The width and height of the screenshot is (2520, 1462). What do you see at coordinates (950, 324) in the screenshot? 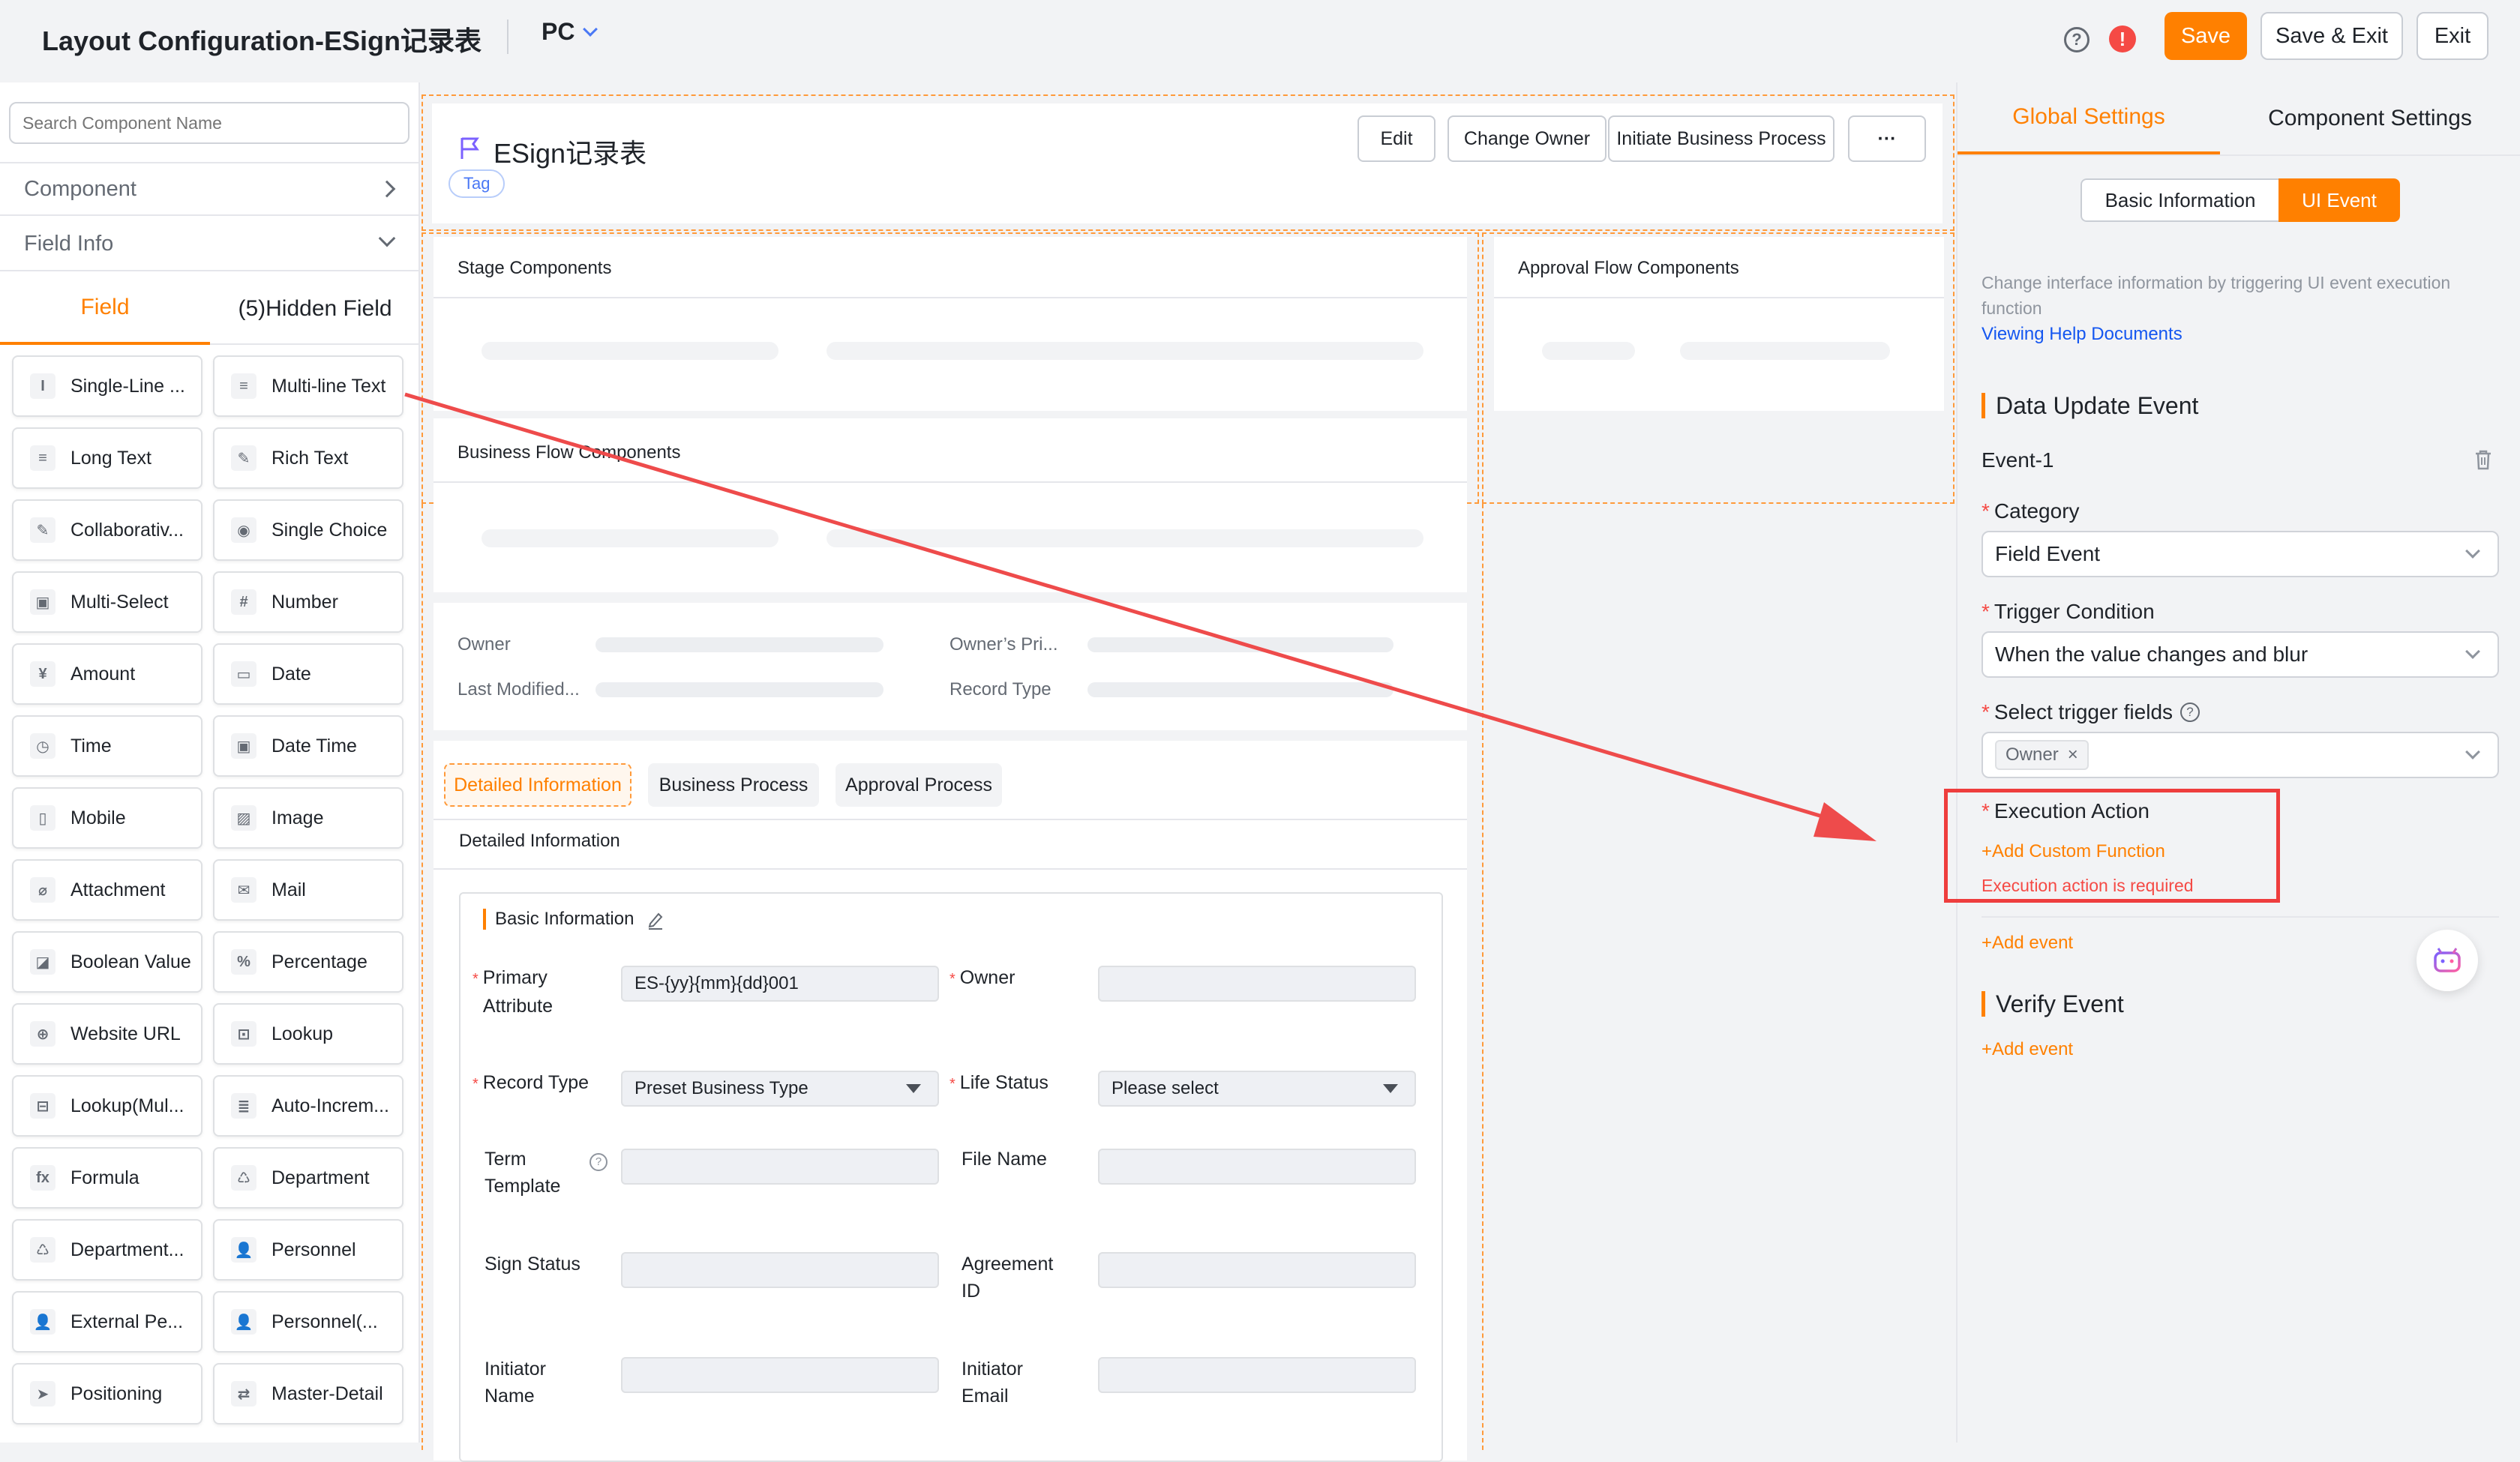
I see `stage-components-card: Stage Components` at bounding box center [950, 324].